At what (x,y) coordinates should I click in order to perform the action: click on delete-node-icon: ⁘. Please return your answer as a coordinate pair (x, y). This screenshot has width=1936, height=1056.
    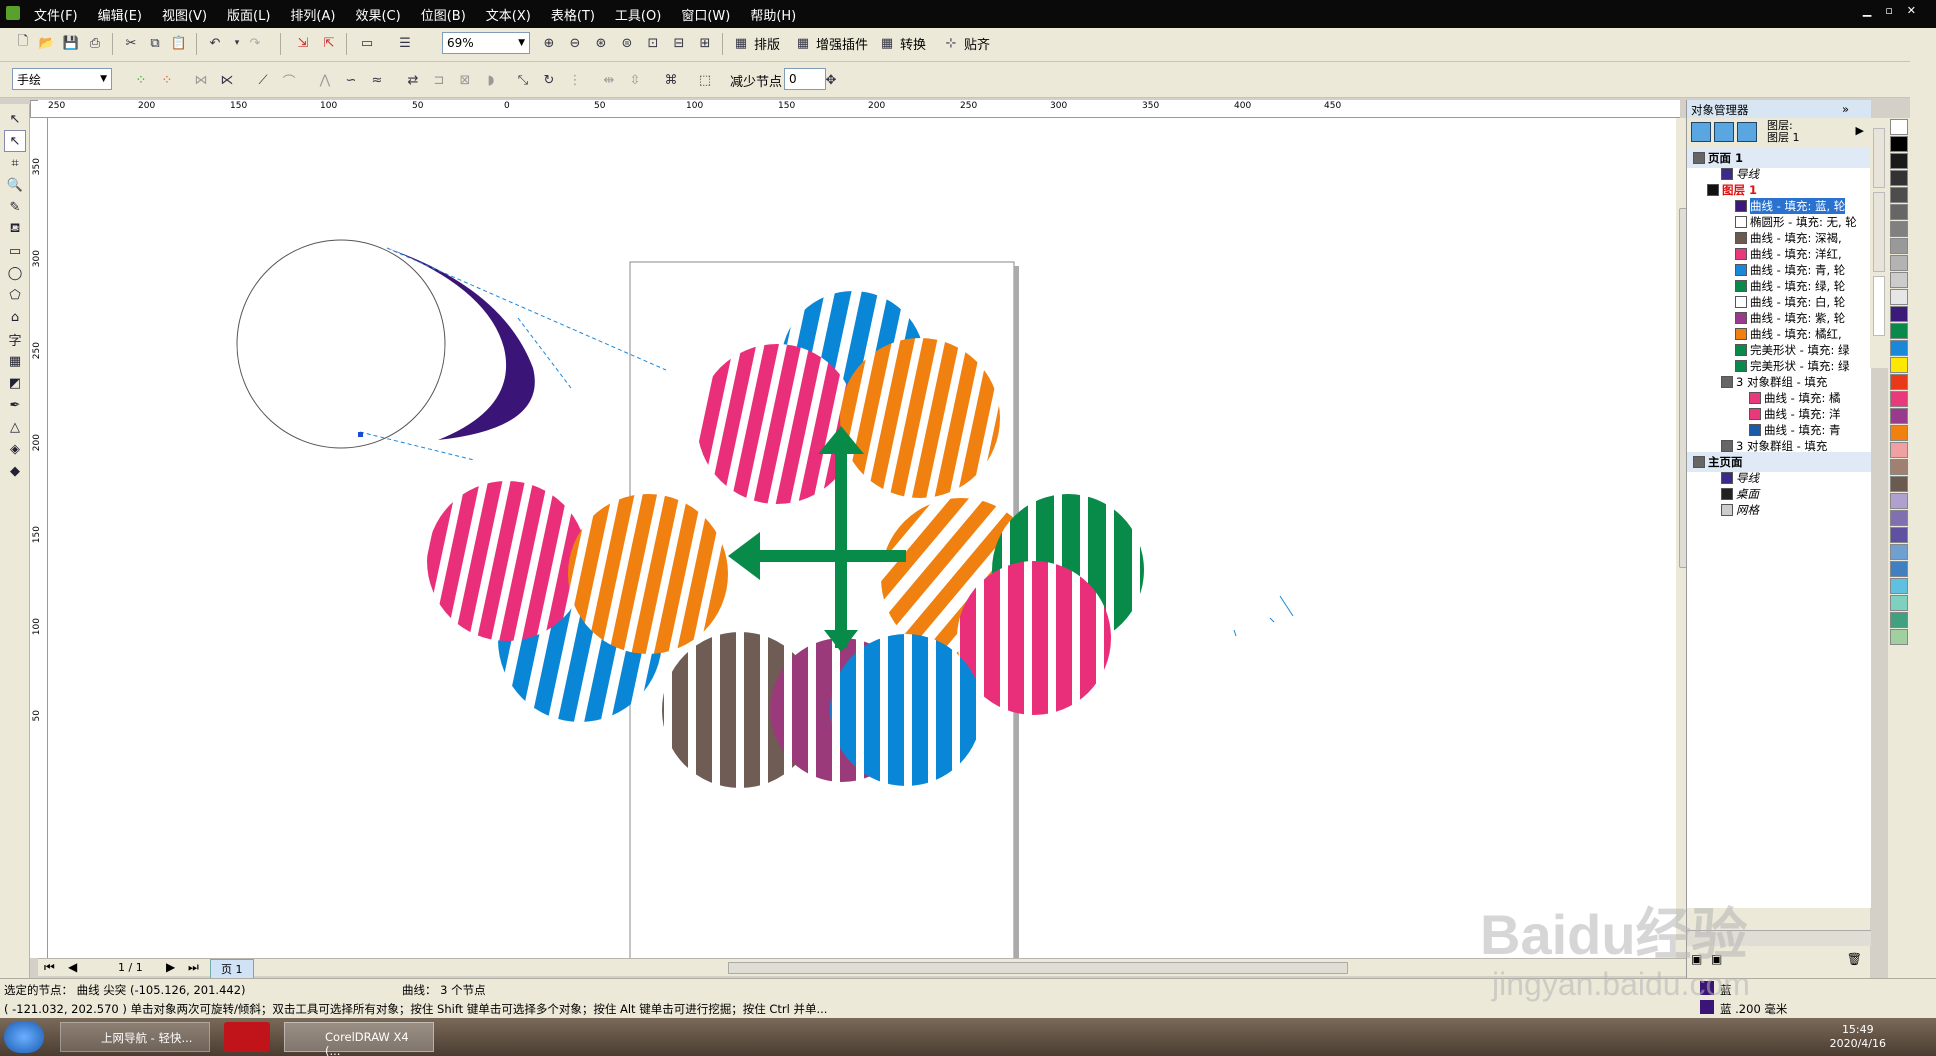
    Looking at the image, I should click on (167, 80).